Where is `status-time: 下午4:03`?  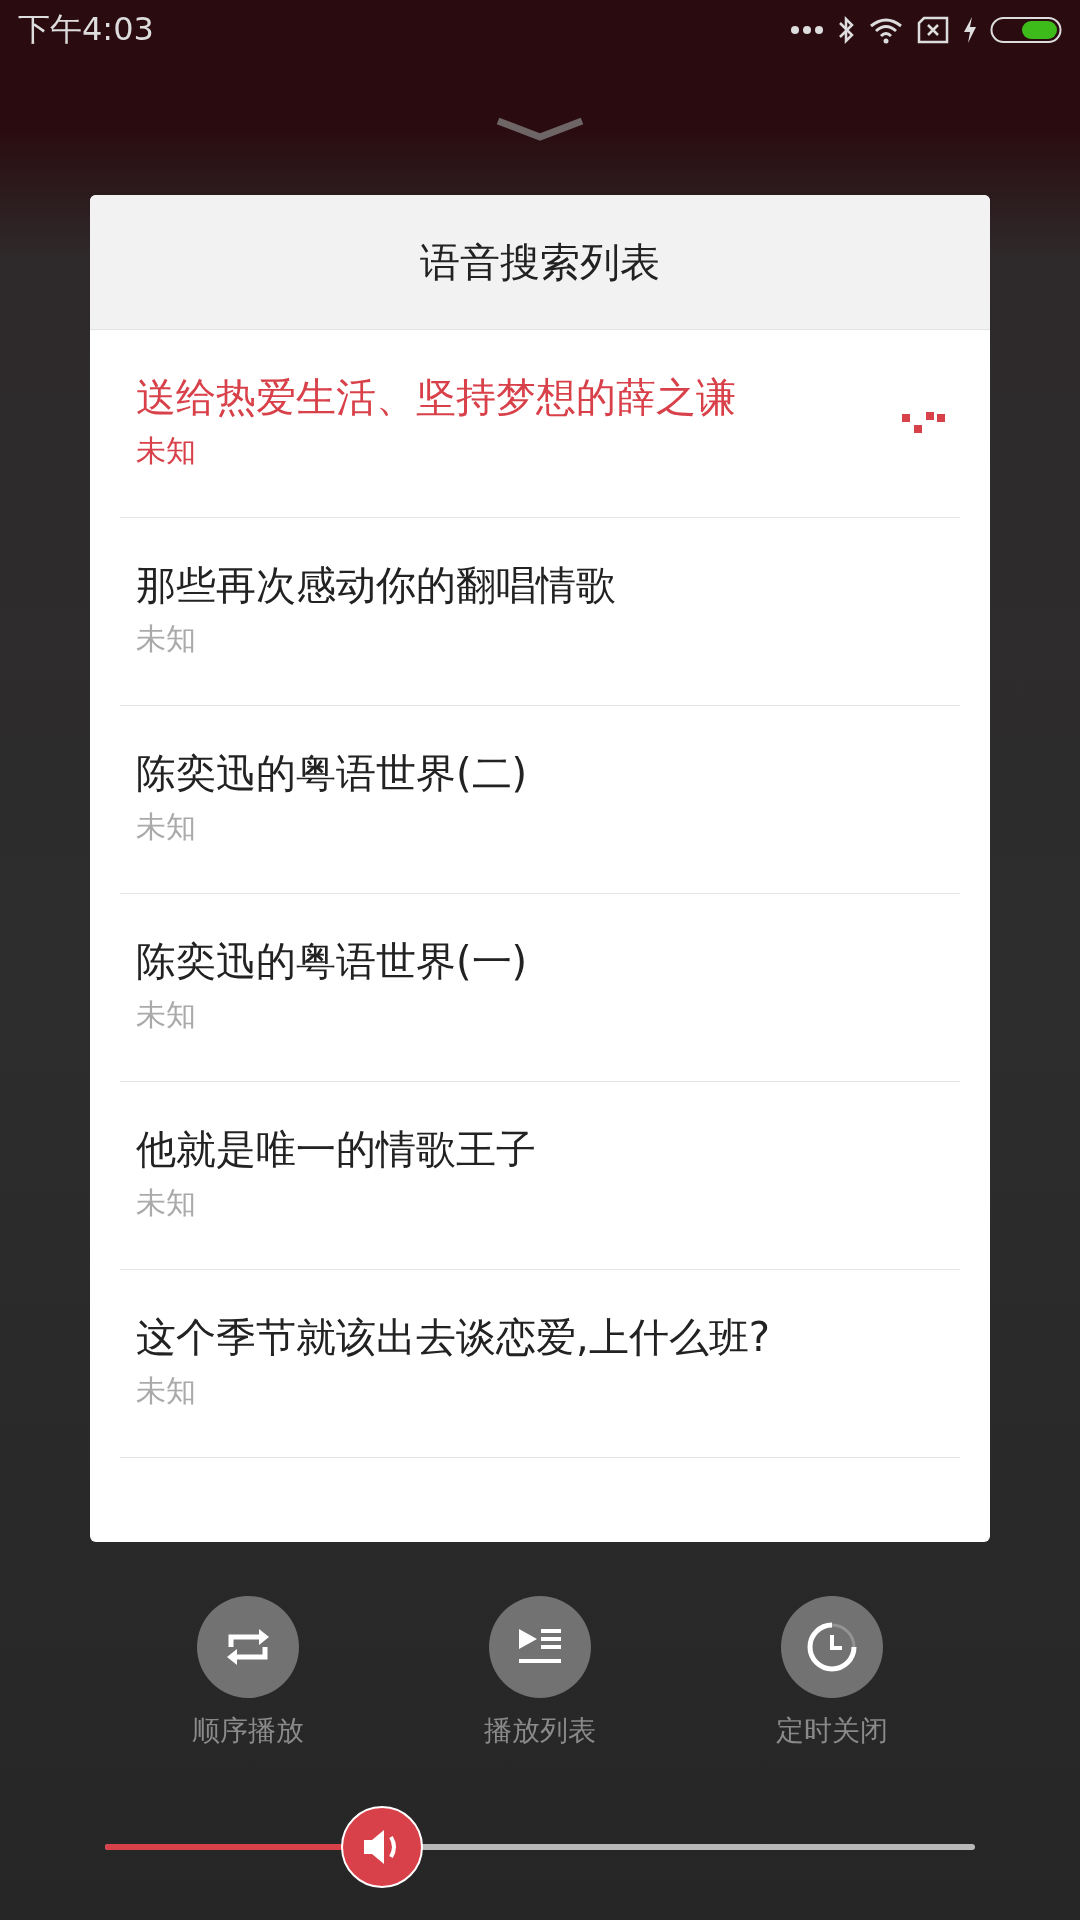
status-time: 下午4:03 is located at coordinates (86, 29).